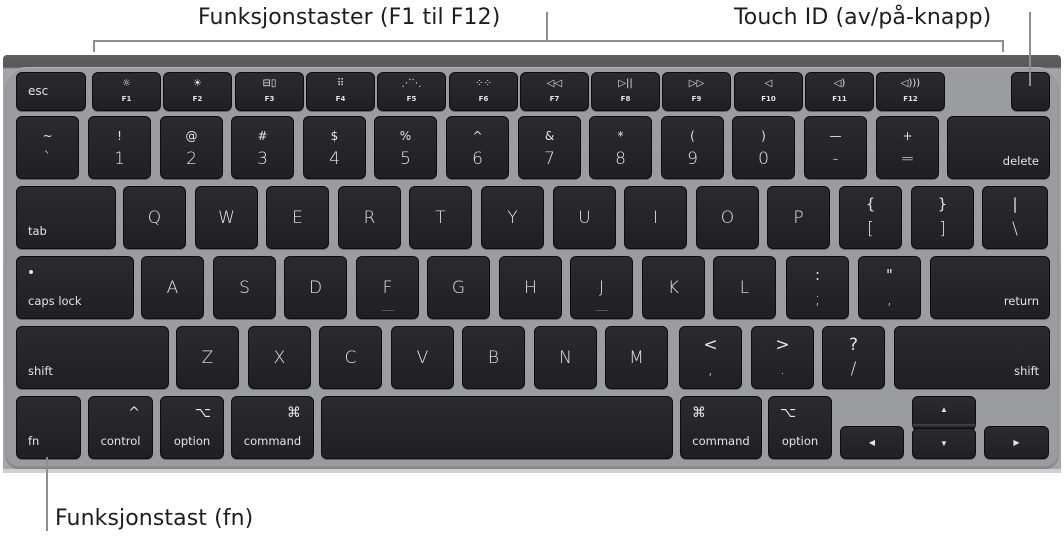 The image size is (1064, 540). What do you see at coordinates (636, 357) in the screenshot?
I see `key-m: M` at bounding box center [636, 357].